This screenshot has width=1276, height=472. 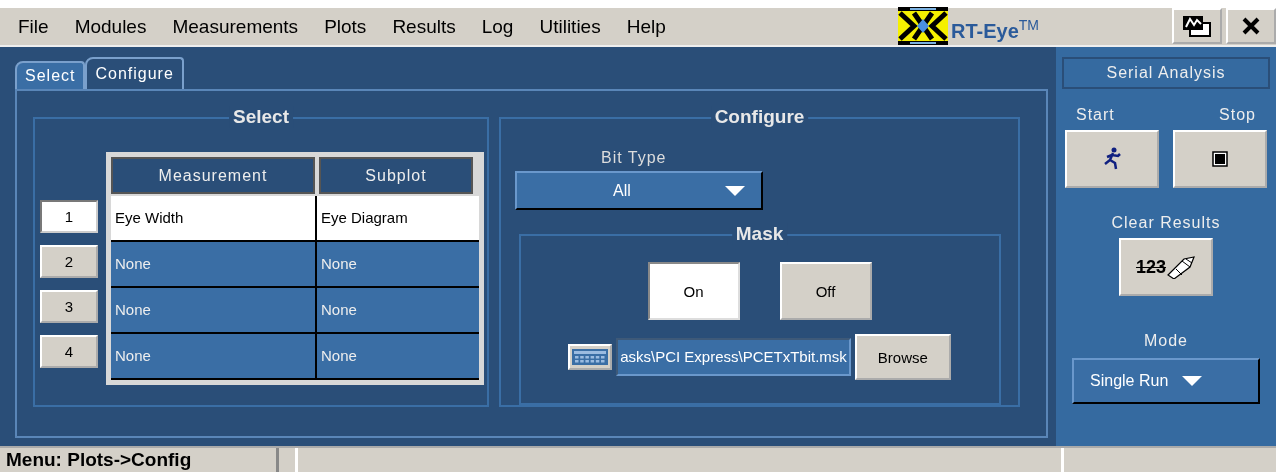 What do you see at coordinates (139, 460) in the screenshot?
I see `status-text: Menu: Plots->Config` at bounding box center [139, 460].